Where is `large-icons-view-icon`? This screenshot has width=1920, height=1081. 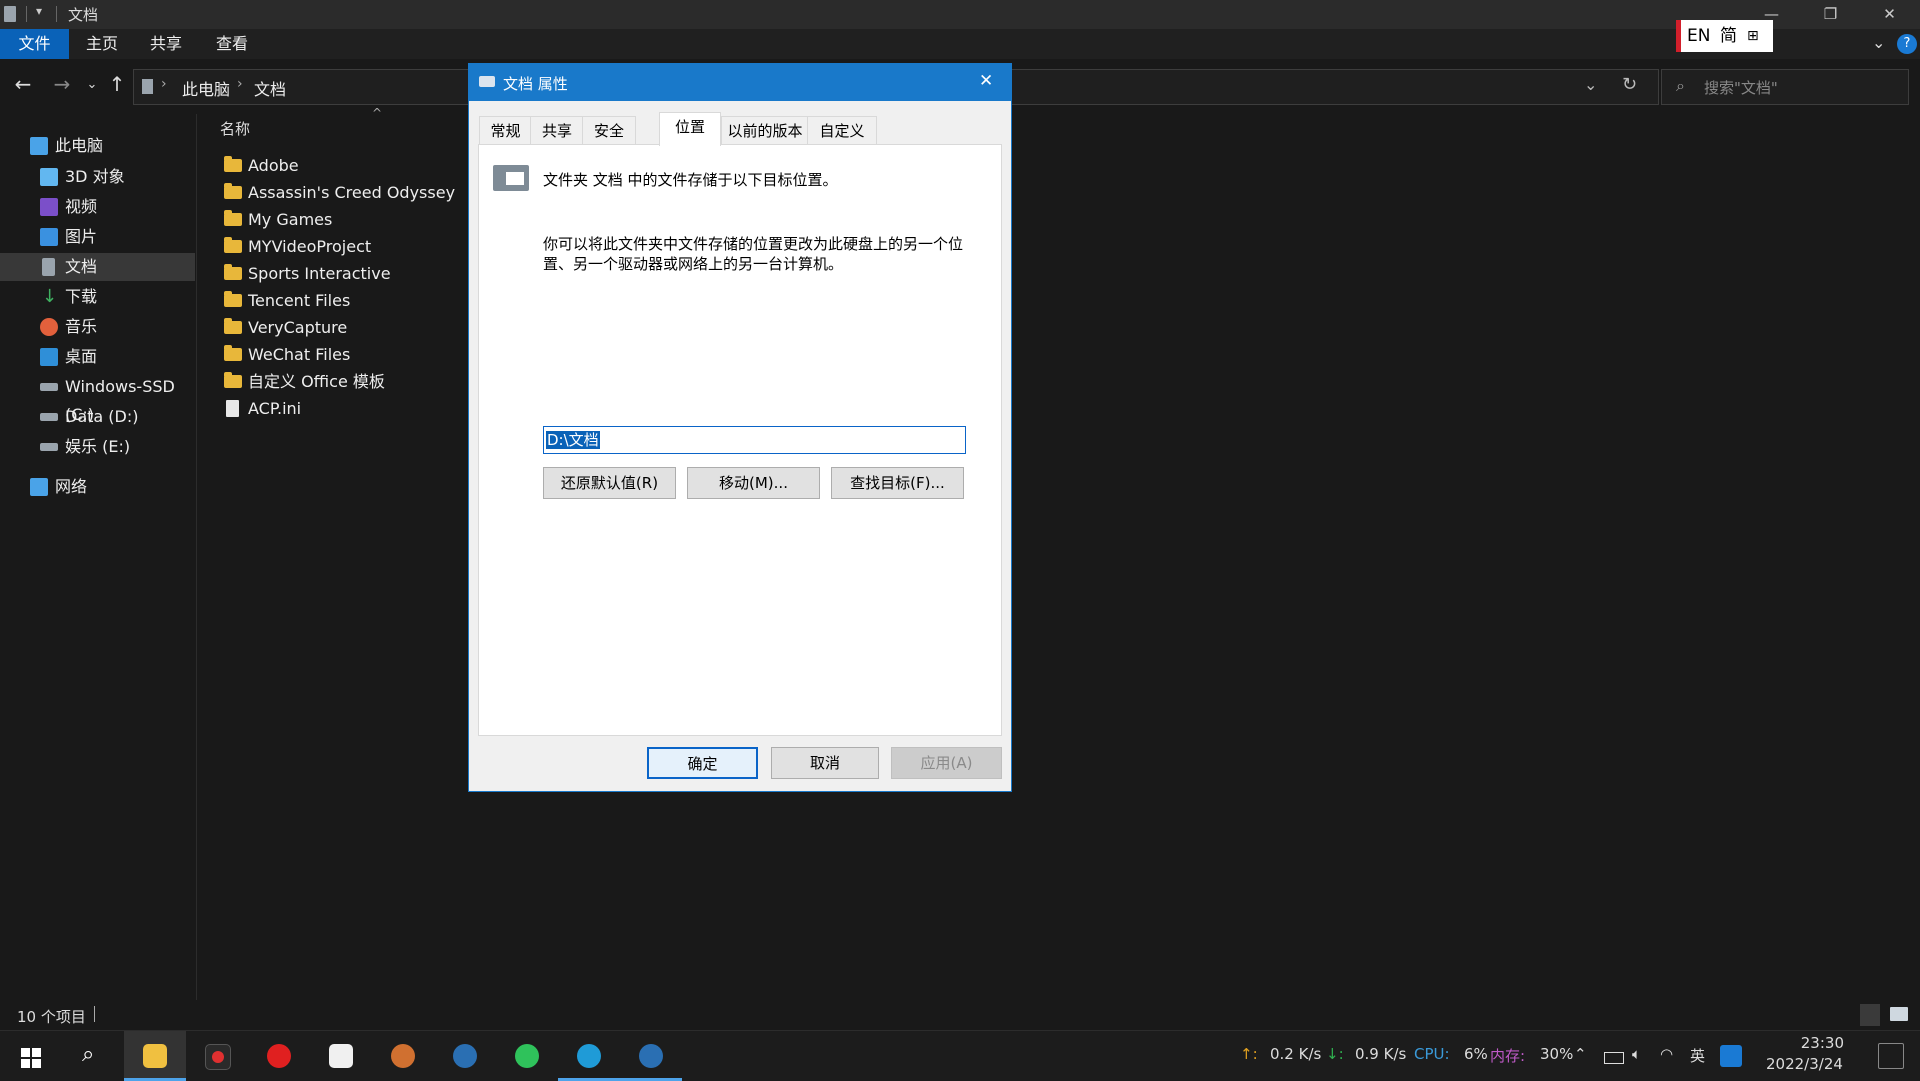
large-icons-view-icon is located at coordinates (1899, 1014).